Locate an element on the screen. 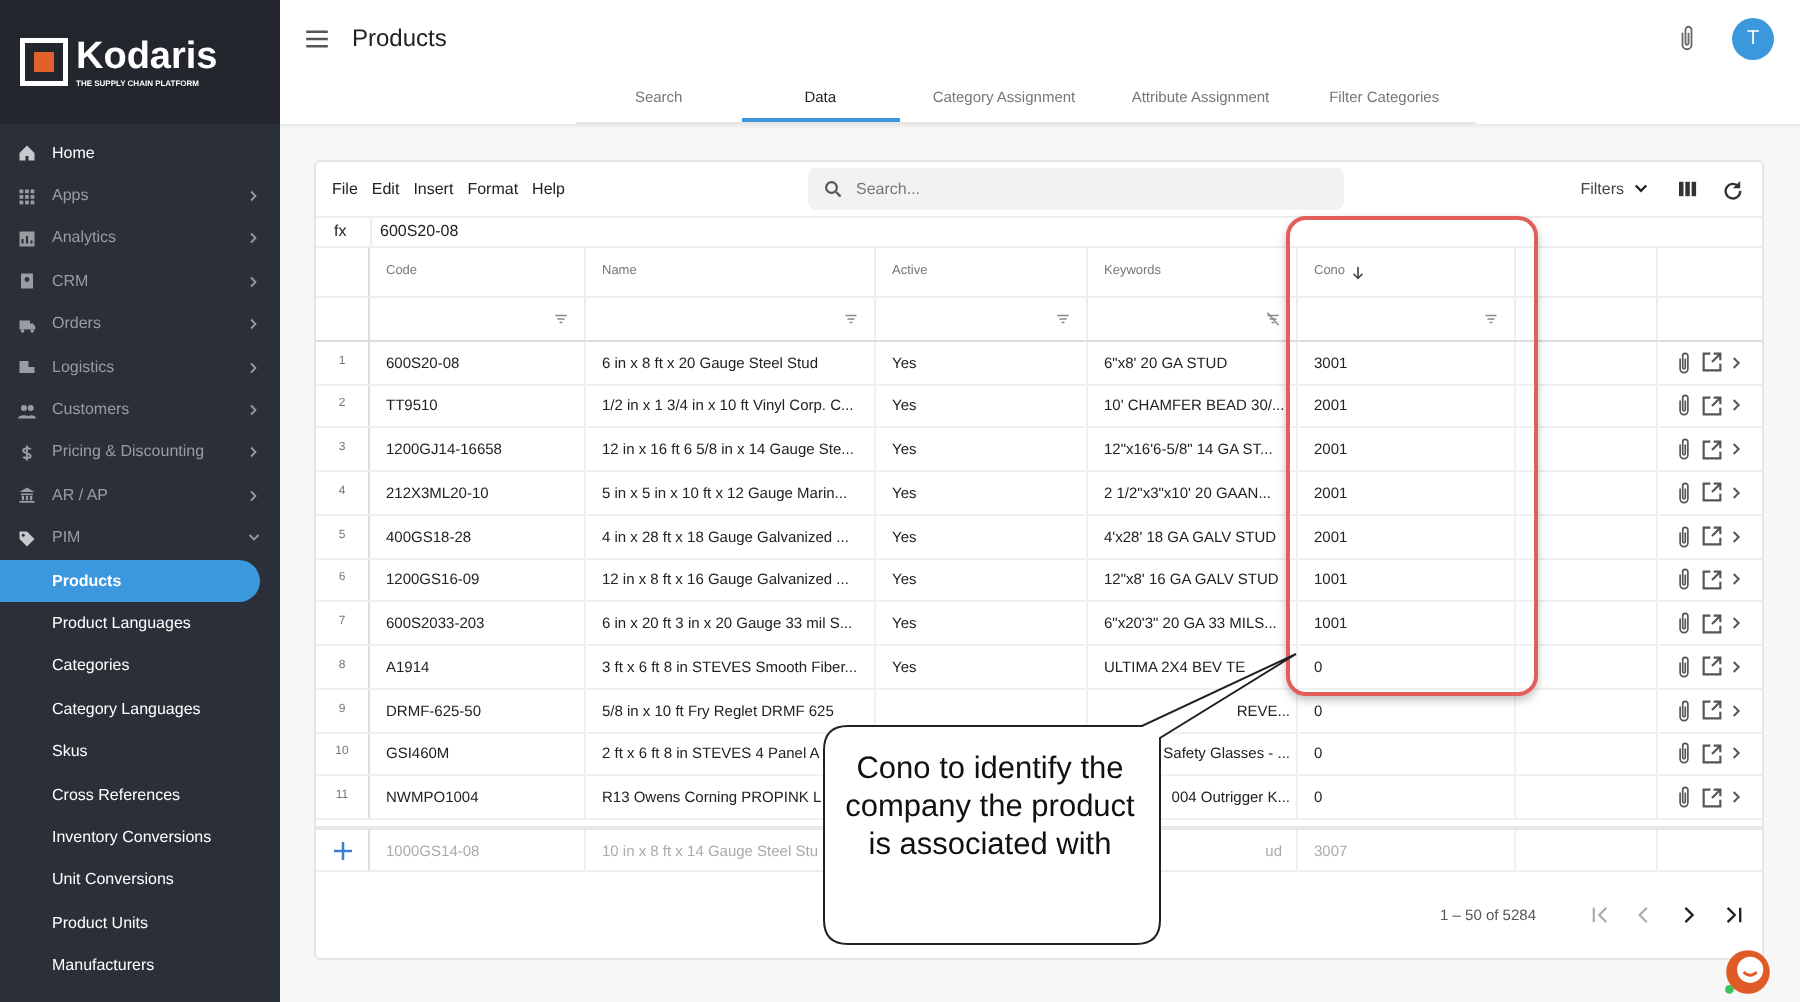  nav-subitem: Unit Conversions is located at coordinates (140, 881).